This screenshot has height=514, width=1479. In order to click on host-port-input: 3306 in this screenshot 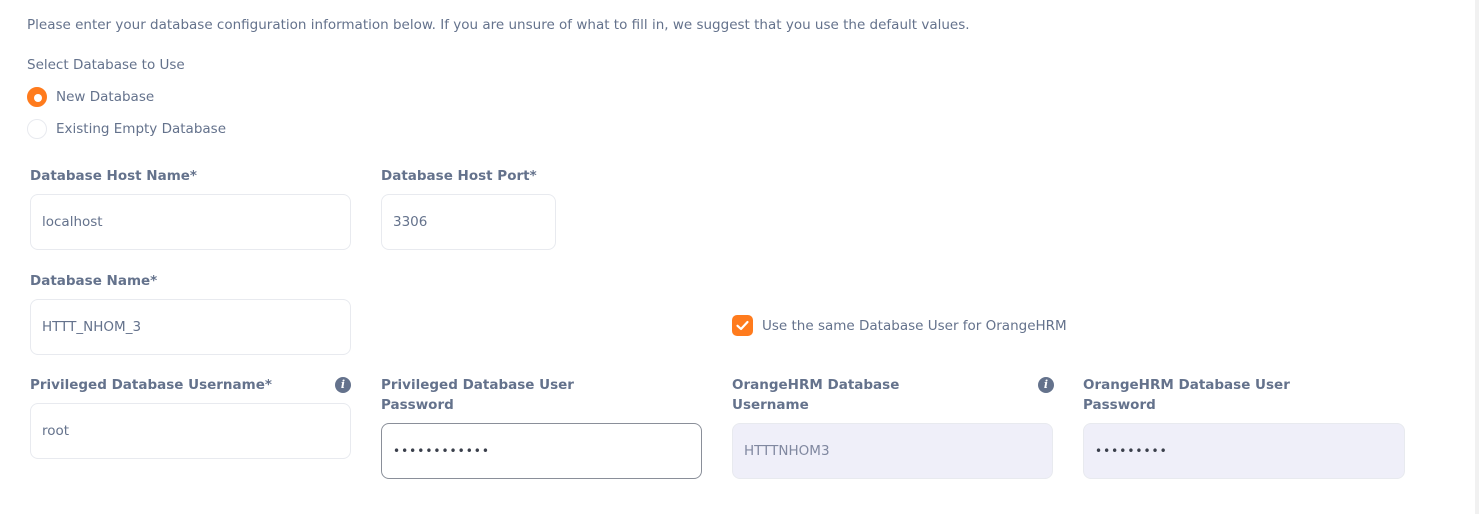, I will do `click(468, 222)`.